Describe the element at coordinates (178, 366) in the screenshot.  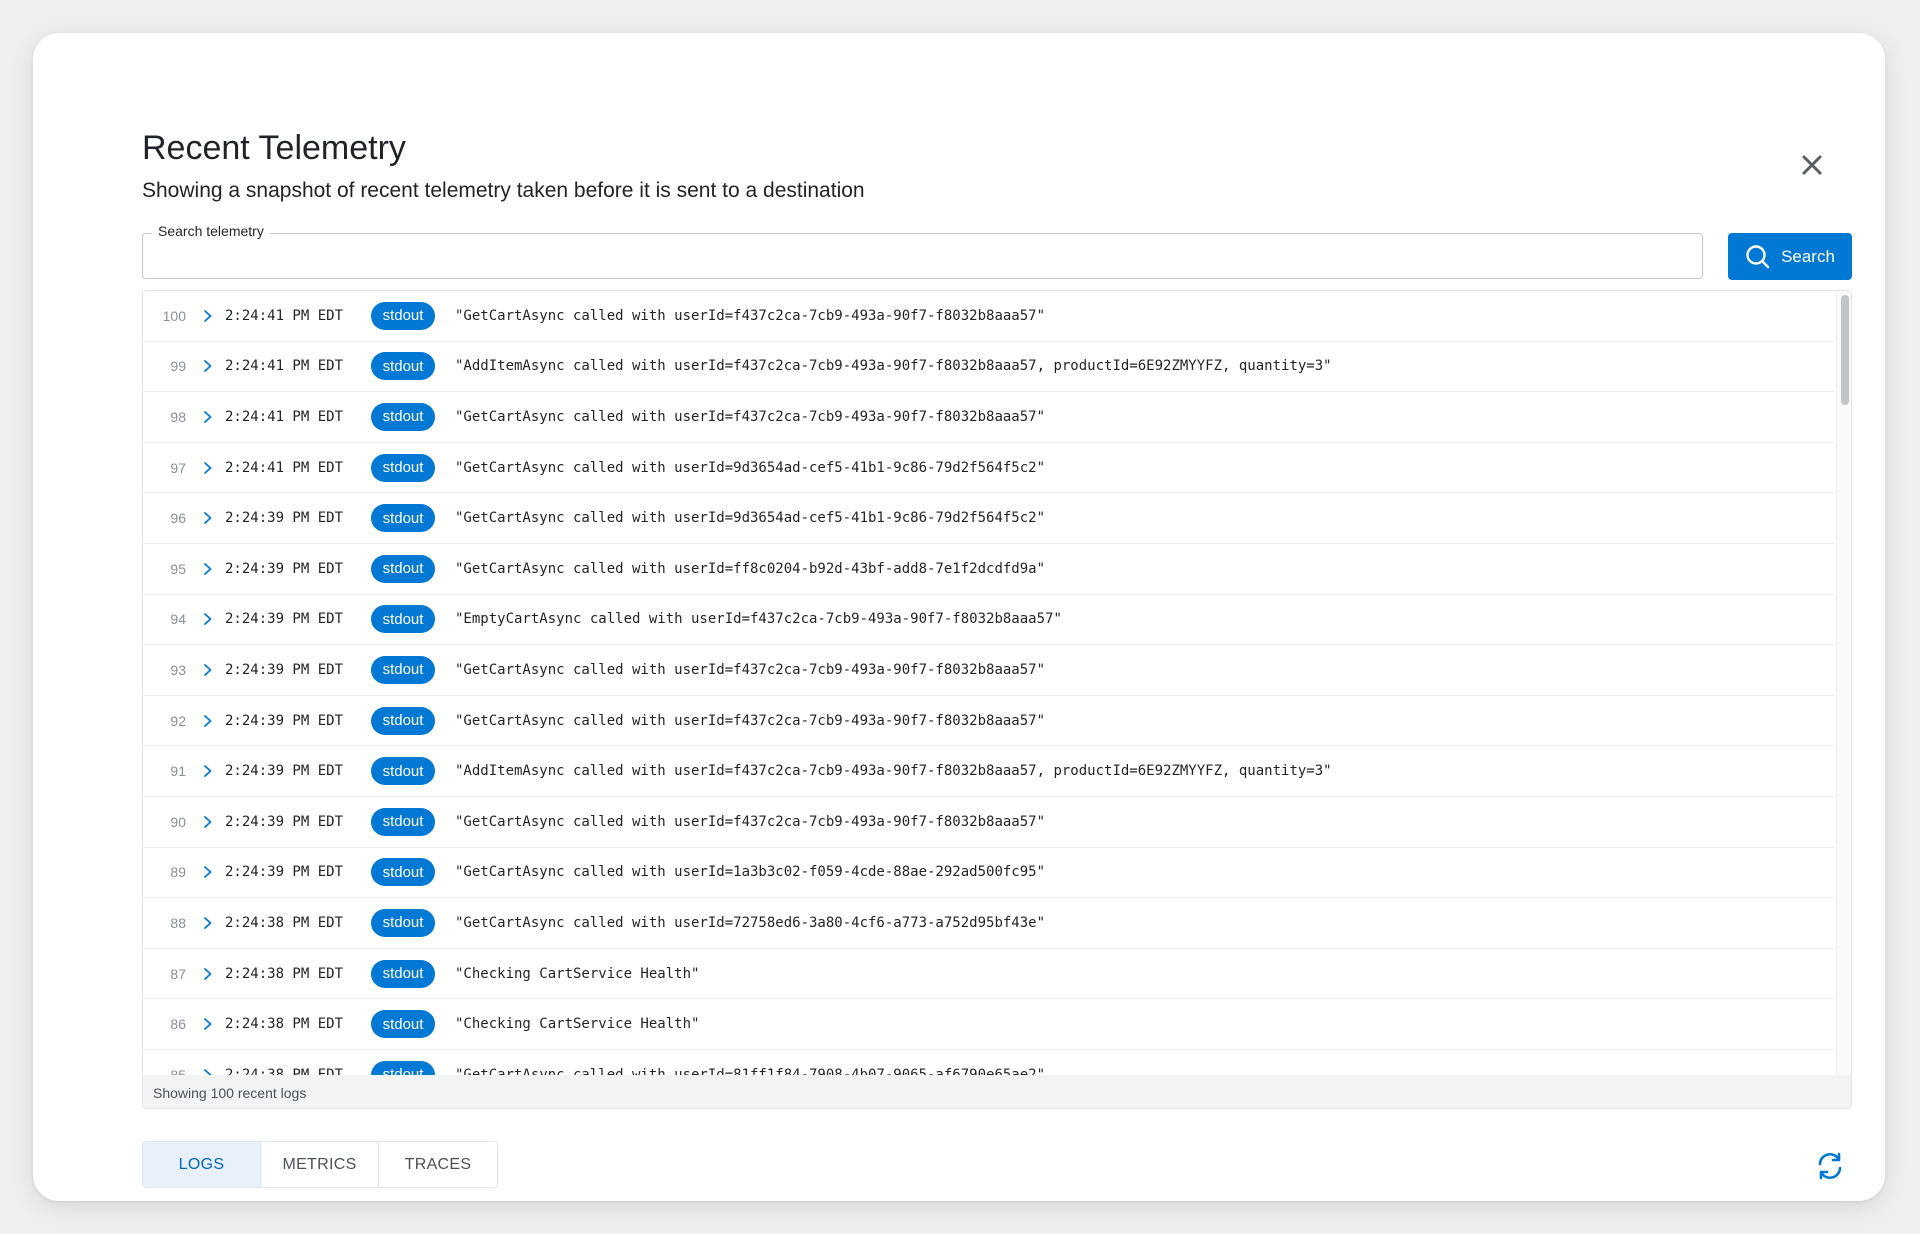
I see `log-row-number: 99` at that location.